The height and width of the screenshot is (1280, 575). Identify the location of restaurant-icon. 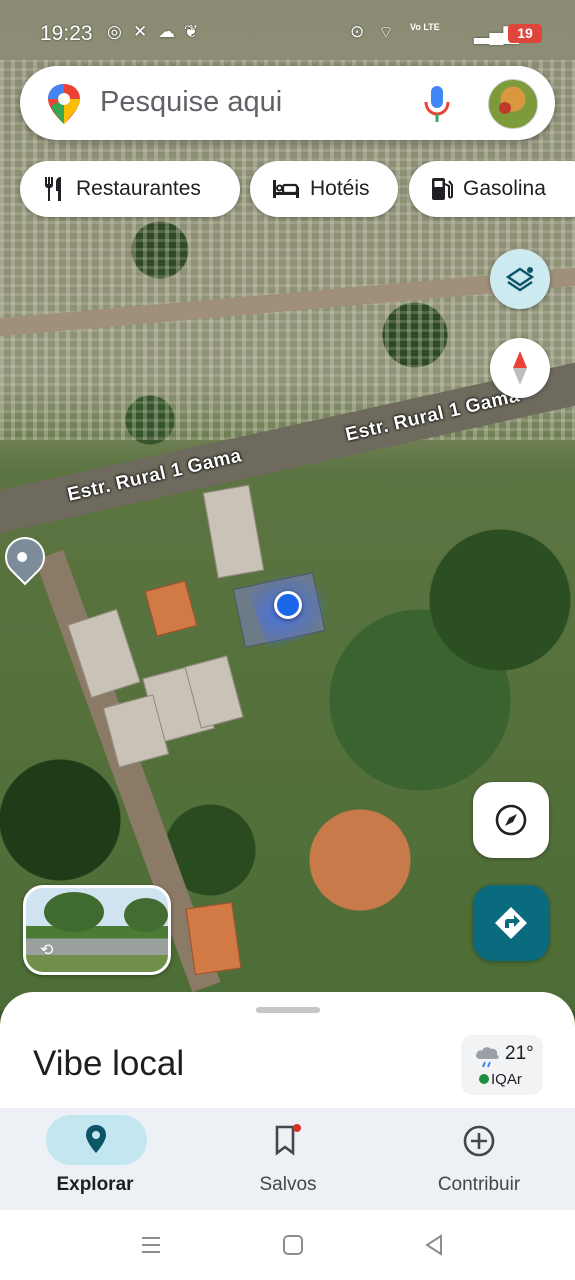
(53, 189).